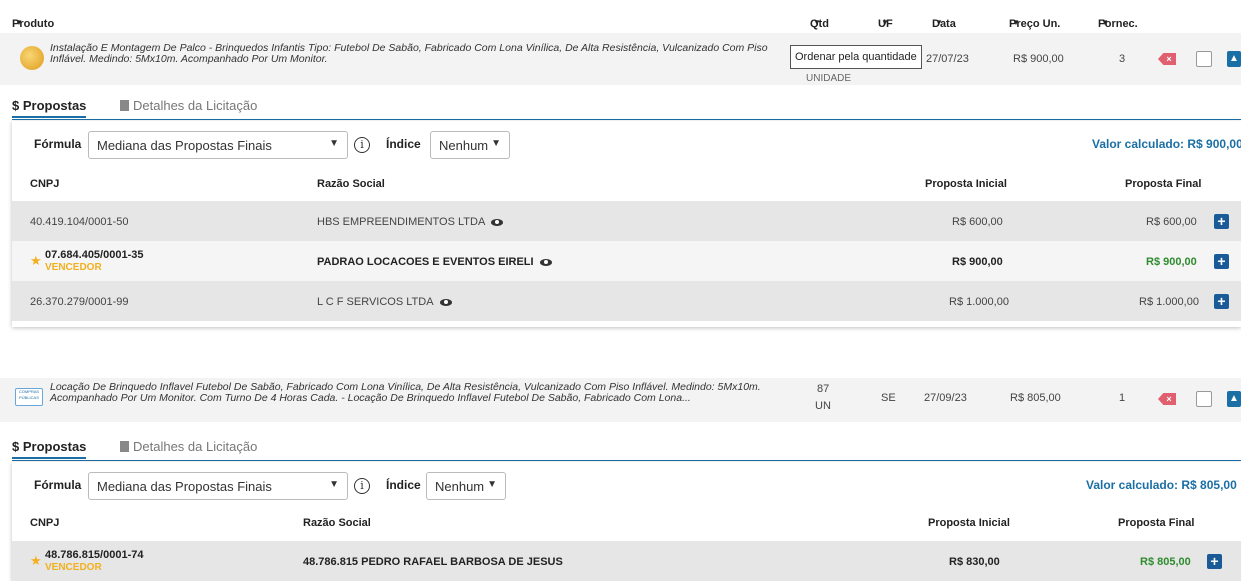 This screenshot has width=1241, height=581. I want to click on cnpj-cell: 48.786.815/0001-74, so click(94, 555).